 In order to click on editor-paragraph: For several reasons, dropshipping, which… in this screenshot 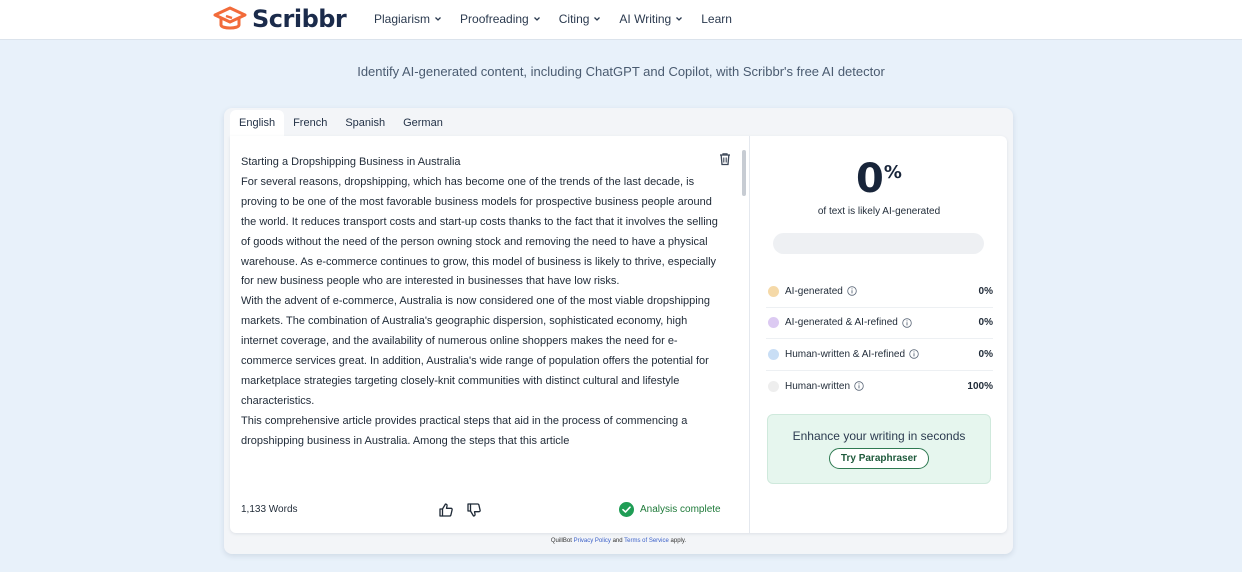, I will do `click(479, 231)`.